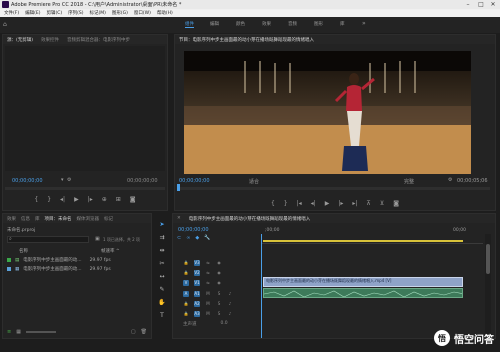  I want to click on audio-clip, so click(363, 293).